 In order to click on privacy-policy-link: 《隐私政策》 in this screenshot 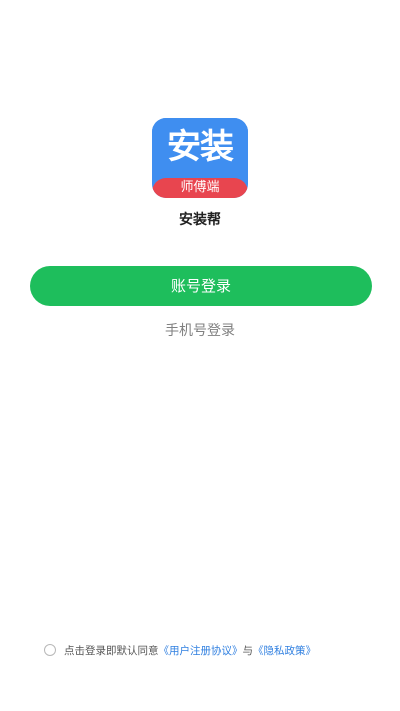, I will do `click(284, 650)`.